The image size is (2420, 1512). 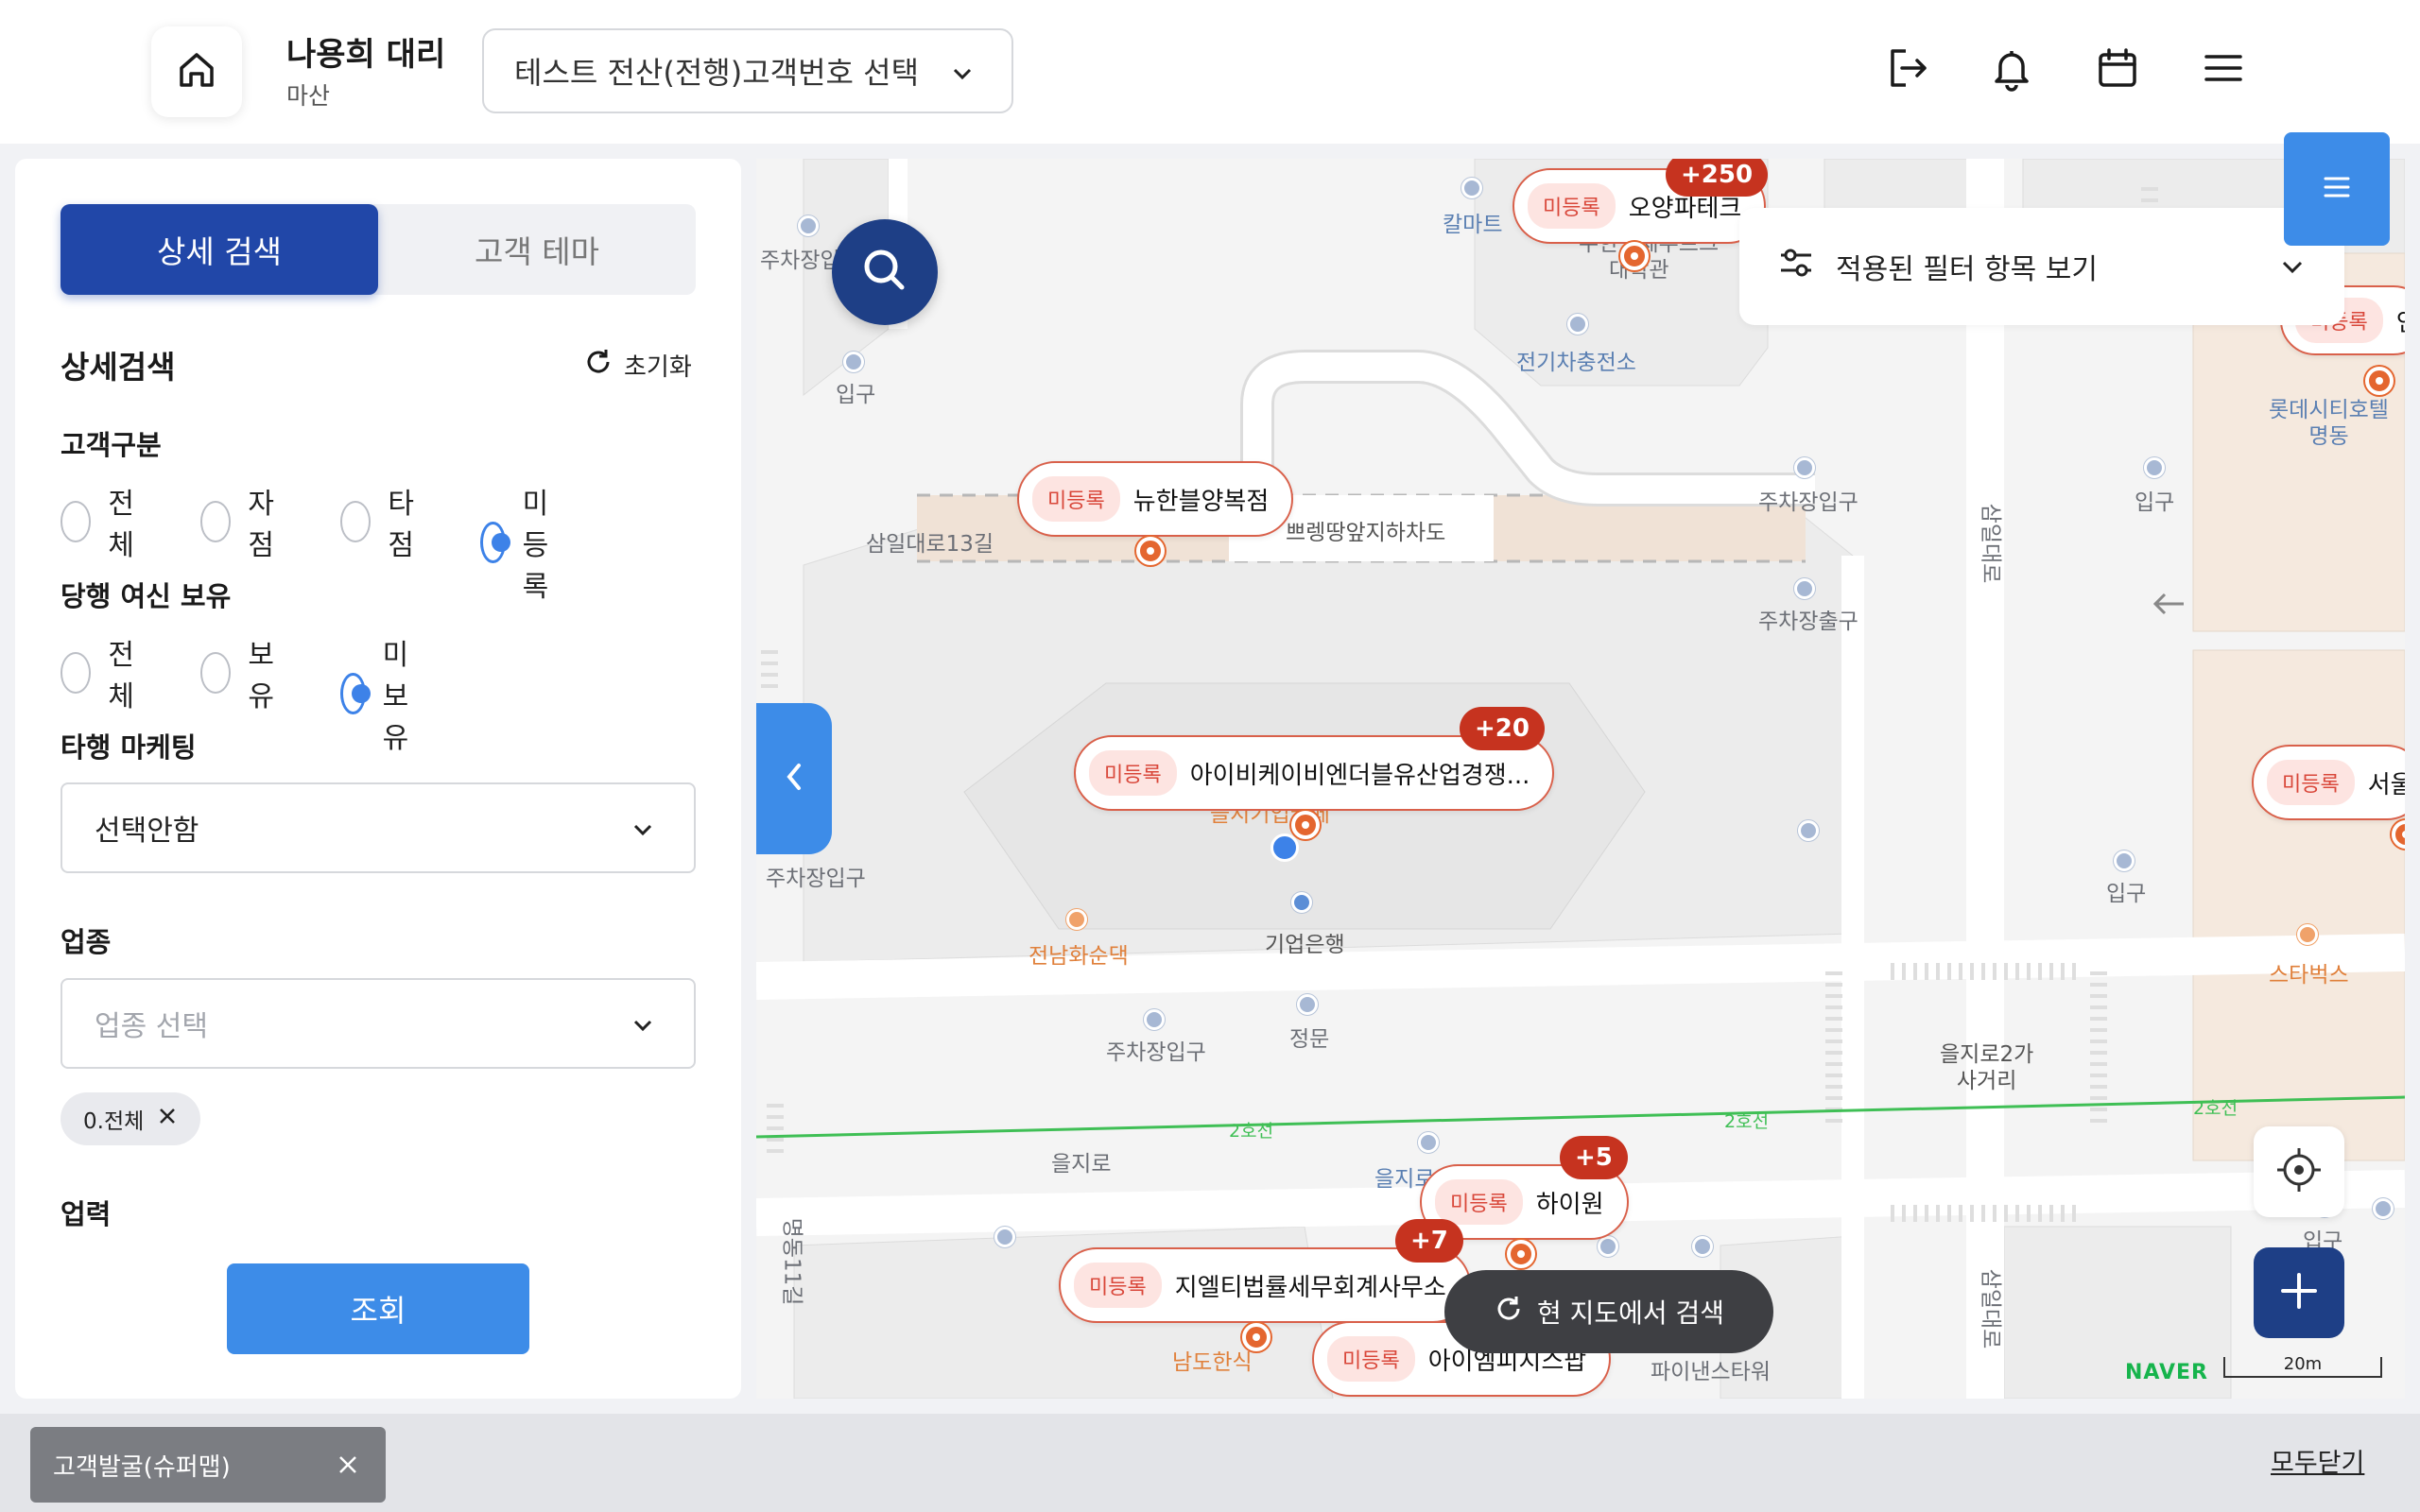 What do you see at coordinates (1509, 1312) in the screenshot?
I see `refresh-icon` at bounding box center [1509, 1312].